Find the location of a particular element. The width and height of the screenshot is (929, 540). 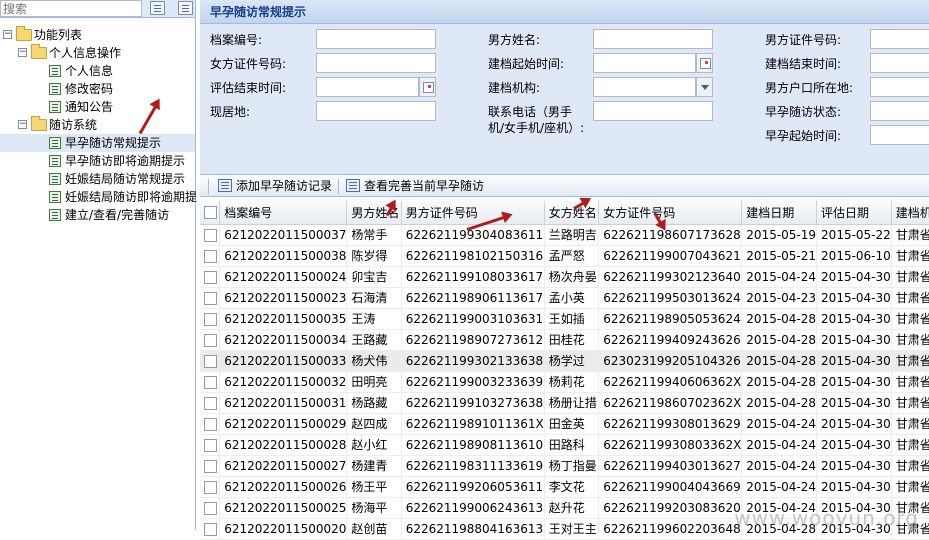

table-cell: 622621199302133638 is located at coordinates (473, 361).